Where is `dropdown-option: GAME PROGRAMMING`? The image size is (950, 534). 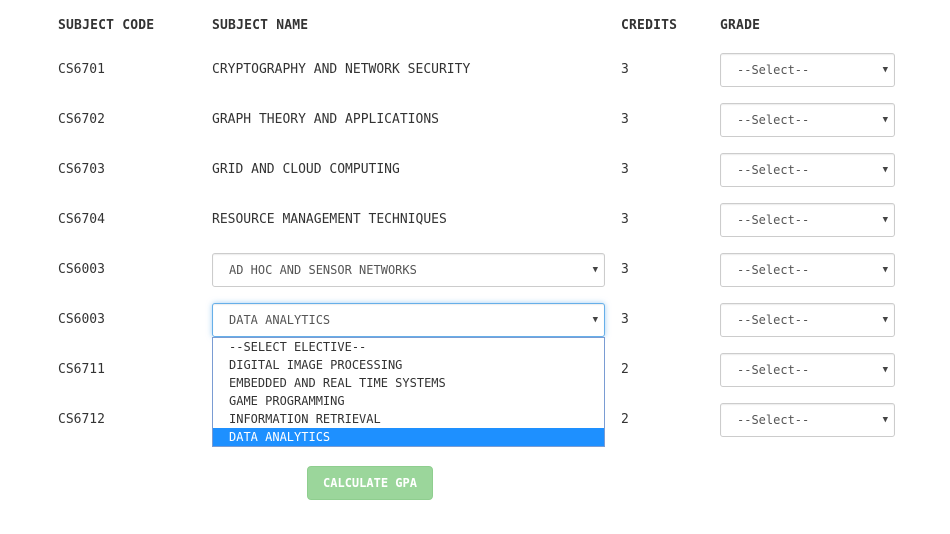 dropdown-option: GAME PROGRAMMING is located at coordinates (408, 401).